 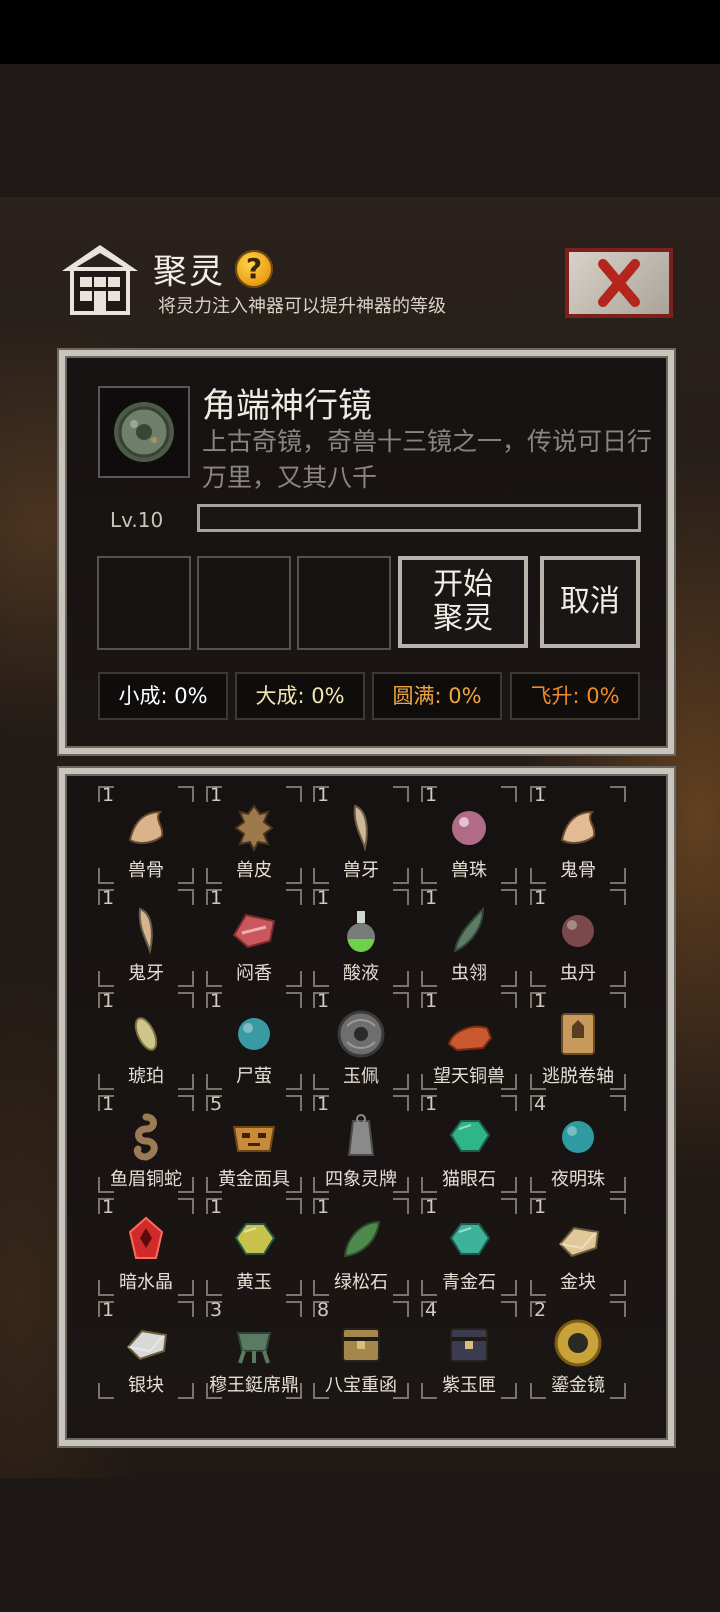 I want to click on ingot-icon, so click(x=146, y=1343).